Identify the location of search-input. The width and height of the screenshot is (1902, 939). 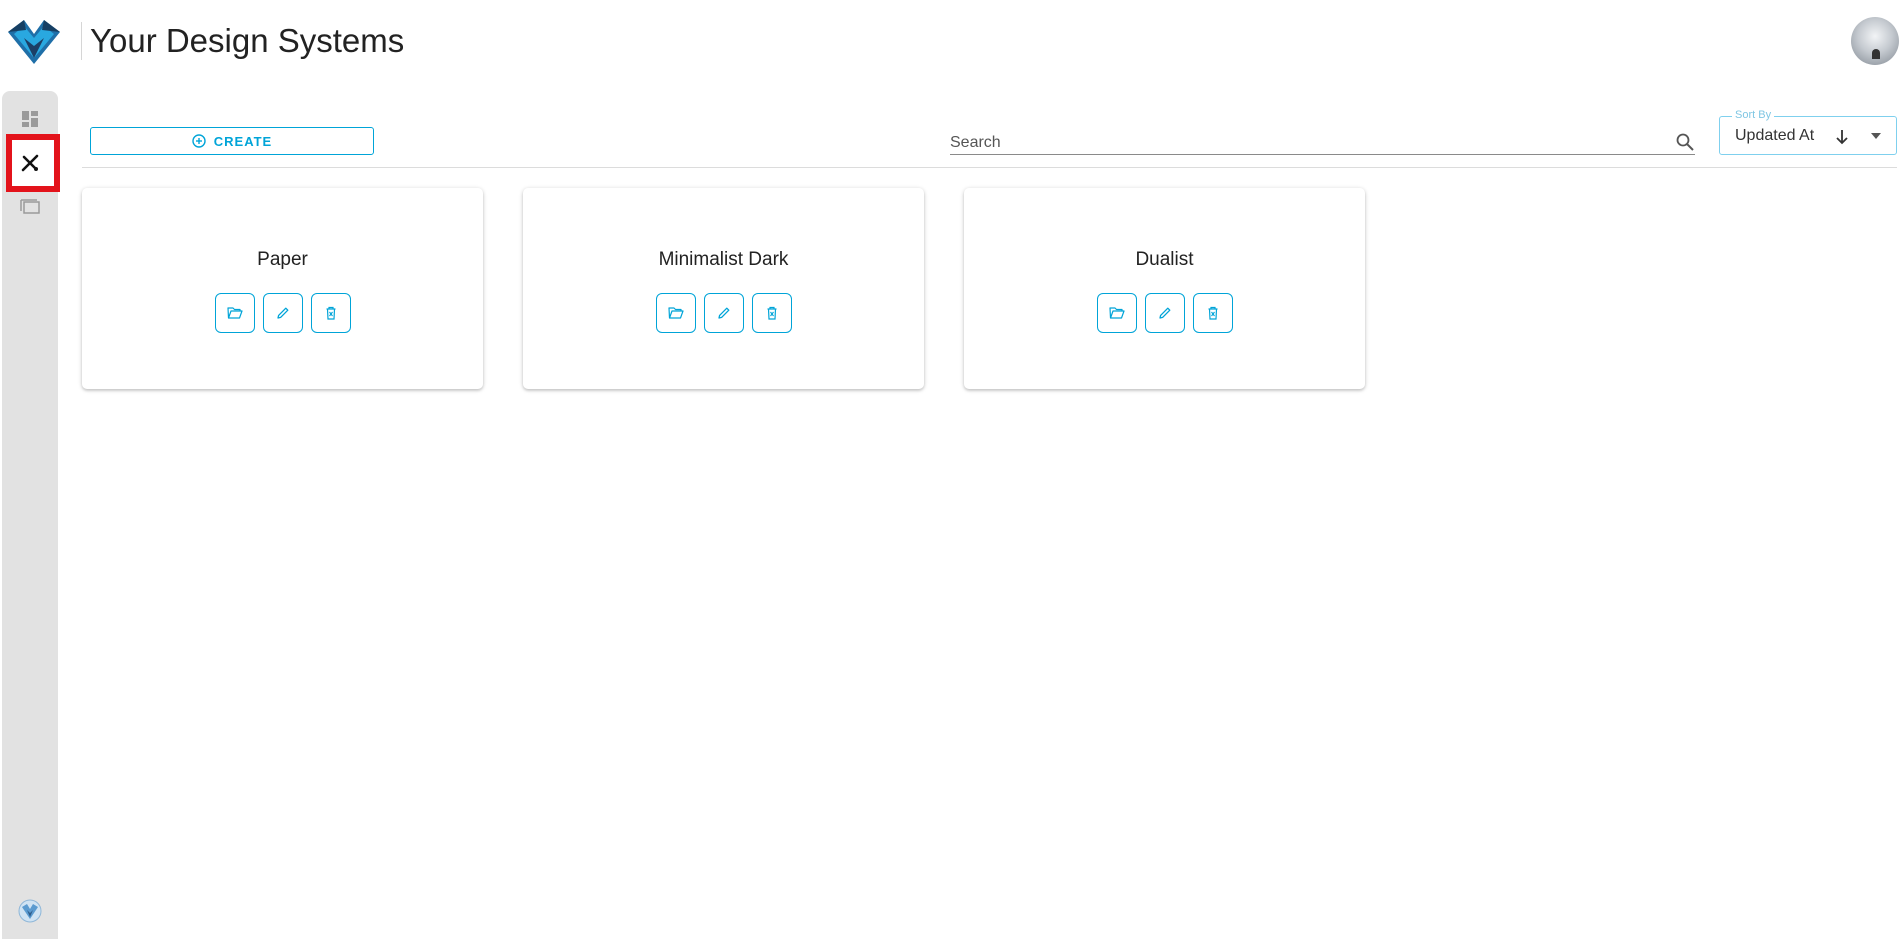
(1300, 143).